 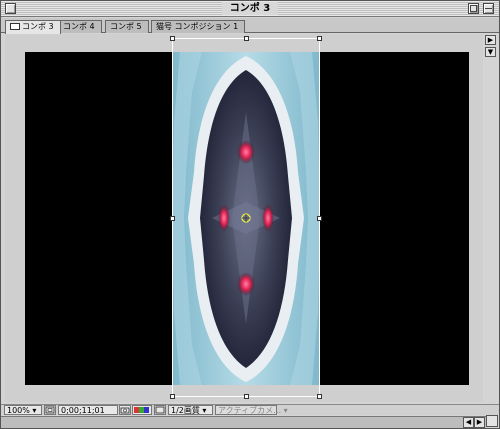 What do you see at coordinates (10, 8) in the screenshot?
I see `close-icon` at bounding box center [10, 8].